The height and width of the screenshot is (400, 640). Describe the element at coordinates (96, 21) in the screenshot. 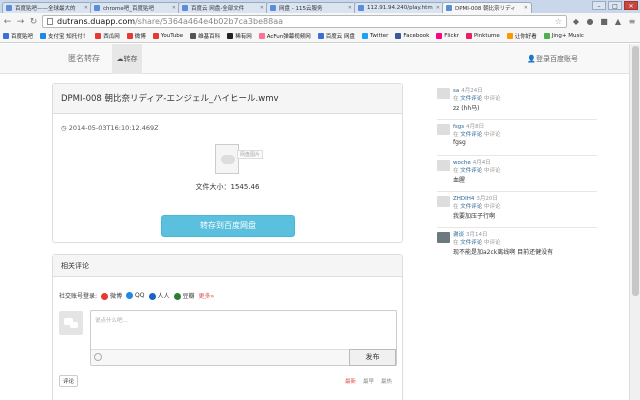

I see `url-host: dutrans.duapp.com` at that location.